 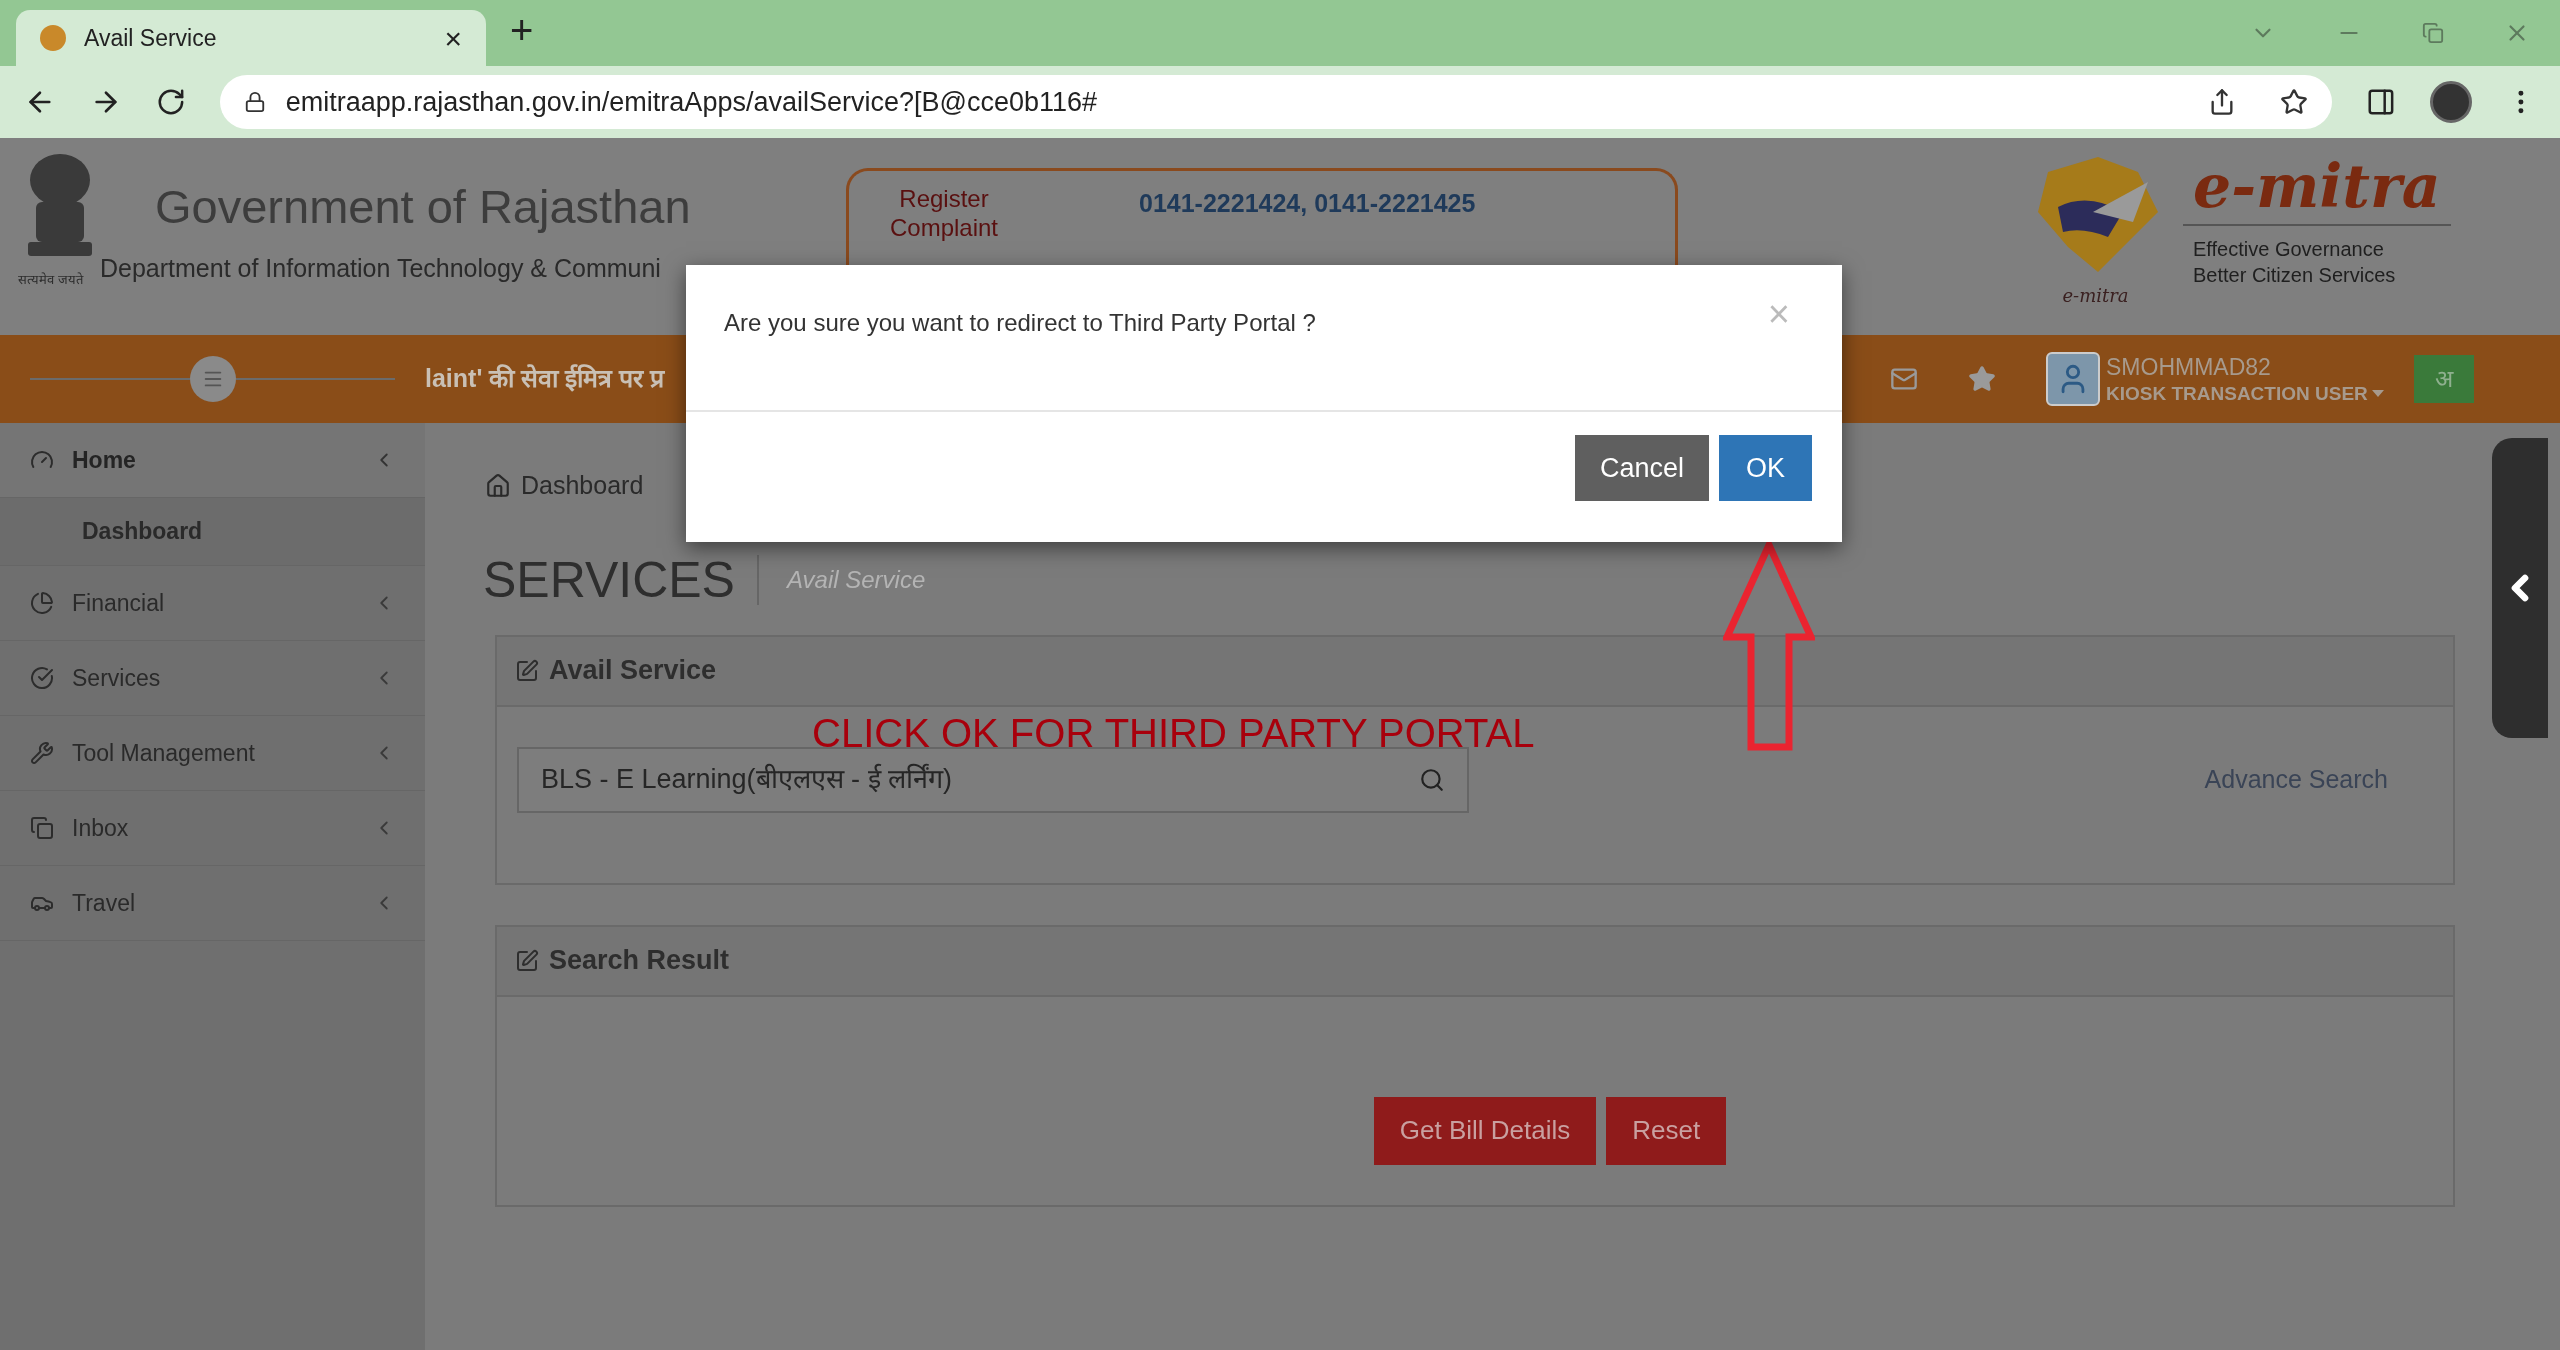 I want to click on emitra-logo-caption: e-mitra, so click(x=2095, y=296).